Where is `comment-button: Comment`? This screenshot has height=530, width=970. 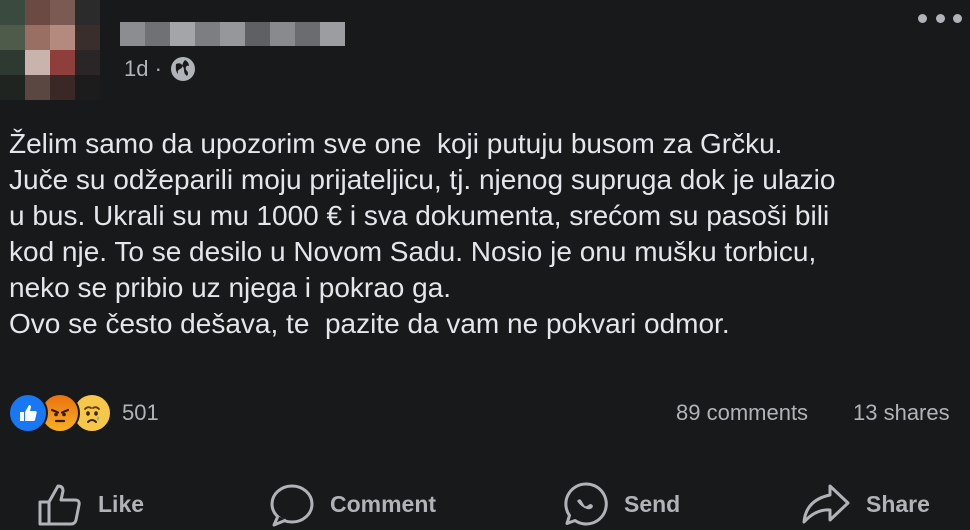 comment-button: Comment is located at coordinates (352, 504).